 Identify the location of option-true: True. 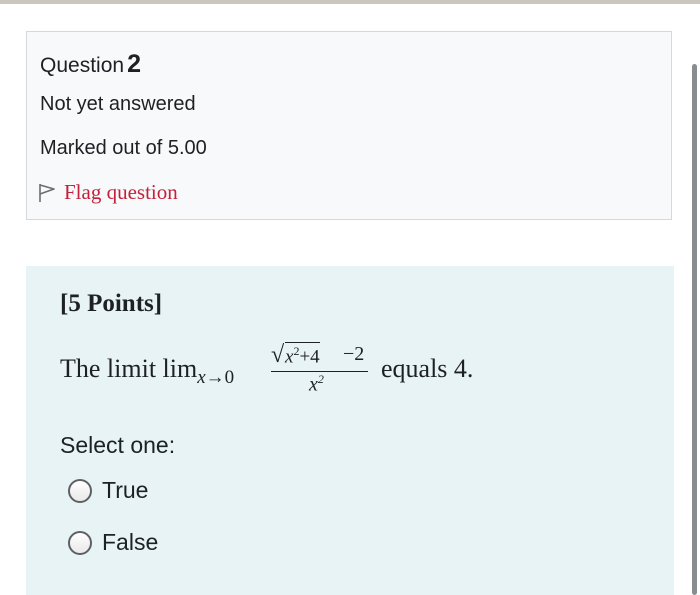
(108, 490).